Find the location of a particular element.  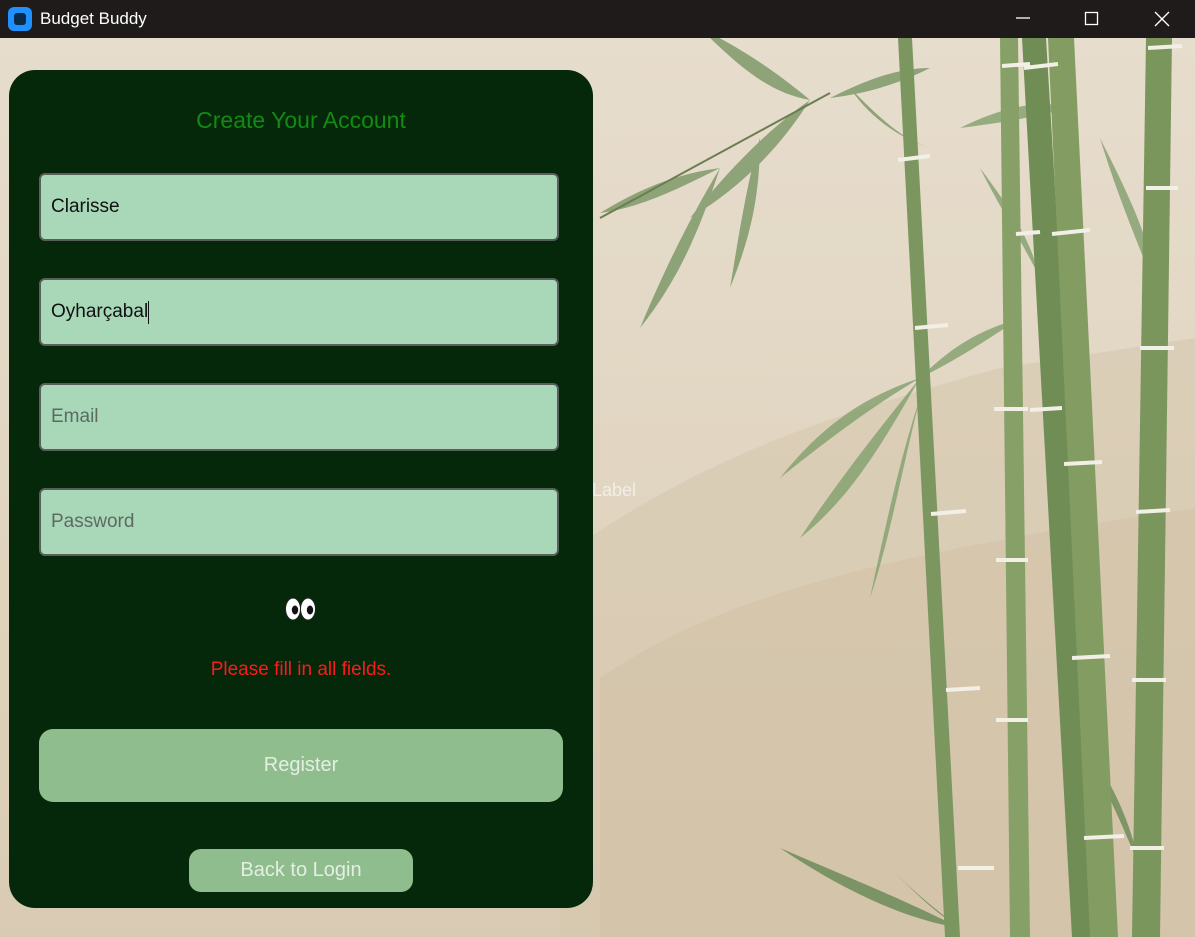

show-password-toggle is located at coordinates (301, 609).